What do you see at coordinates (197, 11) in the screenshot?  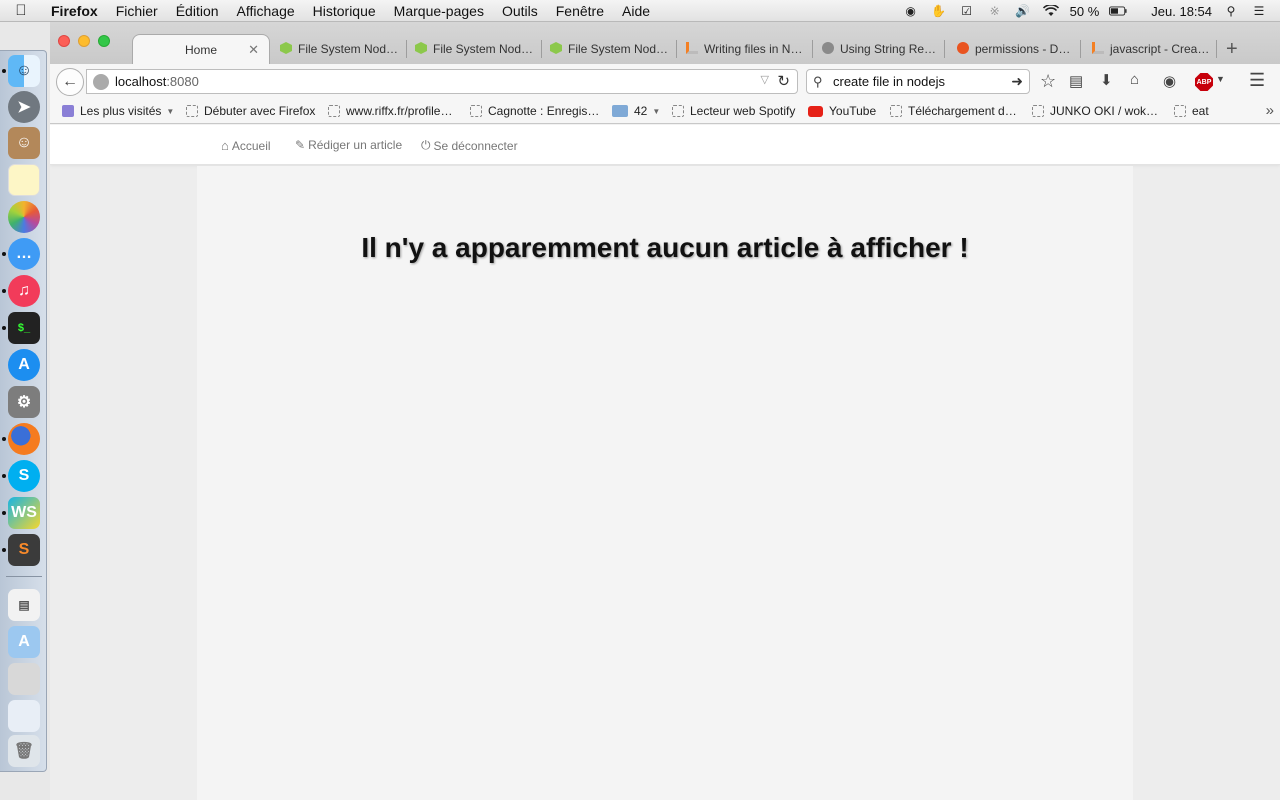 I see `menu-edition: Édition` at bounding box center [197, 11].